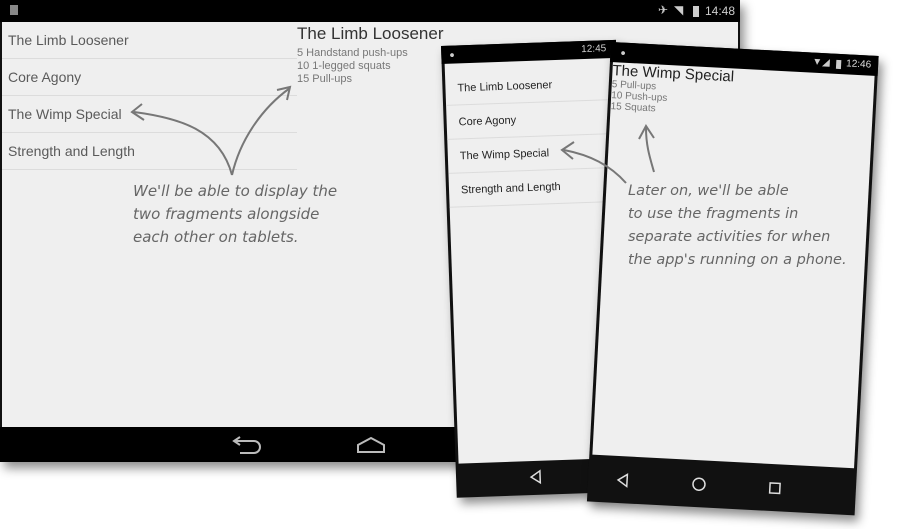  Describe the element at coordinates (183, 143) in the screenshot. I see `arrow-to-list` at that location.